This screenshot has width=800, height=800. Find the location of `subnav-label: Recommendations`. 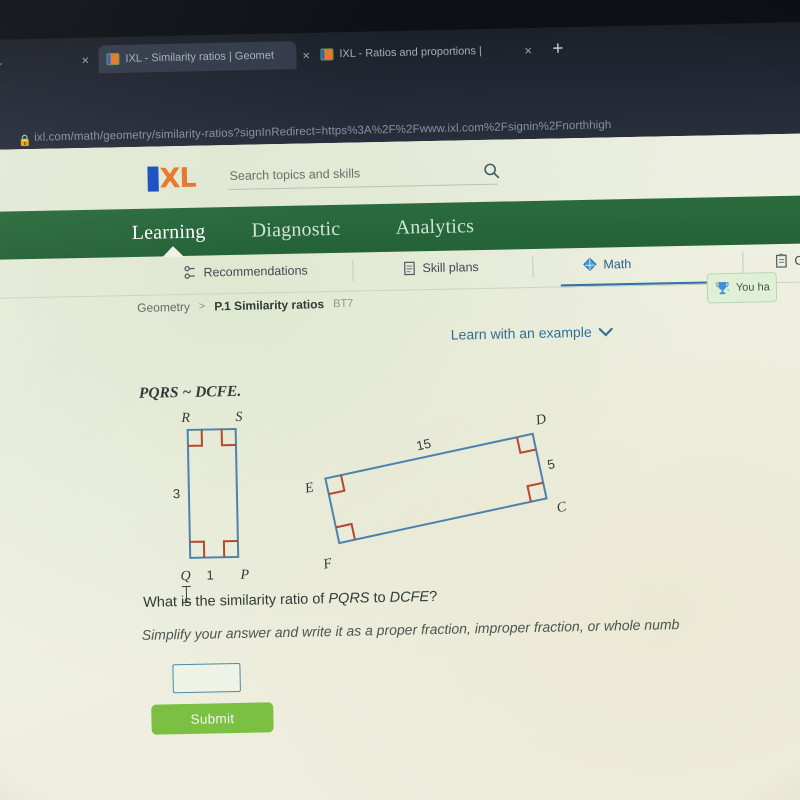

subnav-label: Recommendations is located at coordinates (255, 271).